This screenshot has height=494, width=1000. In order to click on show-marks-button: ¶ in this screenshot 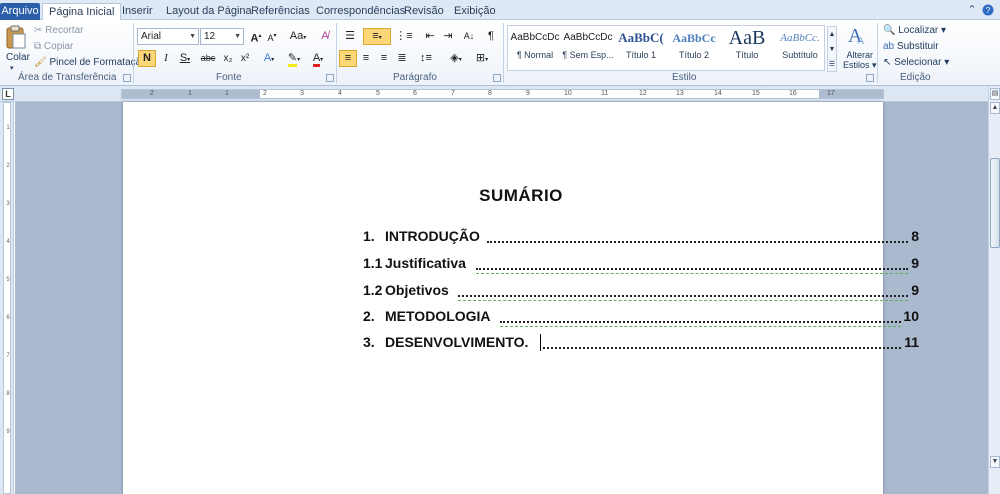, I will do `click(491, 36)`.